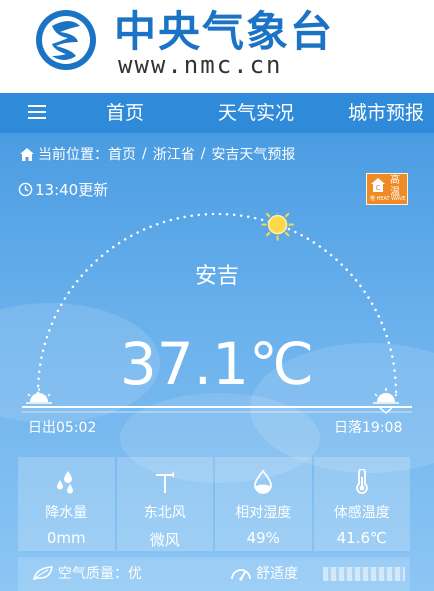  I want to click on alert-text-3: 橙 HEAT WAVE, so click(388, 199).